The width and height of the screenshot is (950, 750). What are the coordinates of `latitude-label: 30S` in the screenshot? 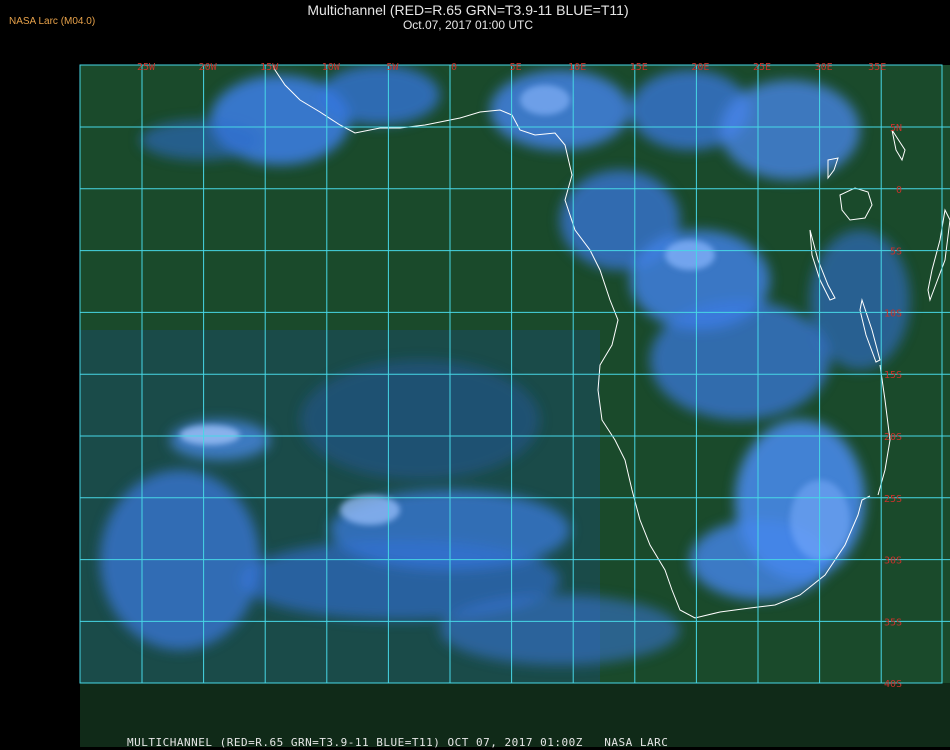 It's located at (893, 561).